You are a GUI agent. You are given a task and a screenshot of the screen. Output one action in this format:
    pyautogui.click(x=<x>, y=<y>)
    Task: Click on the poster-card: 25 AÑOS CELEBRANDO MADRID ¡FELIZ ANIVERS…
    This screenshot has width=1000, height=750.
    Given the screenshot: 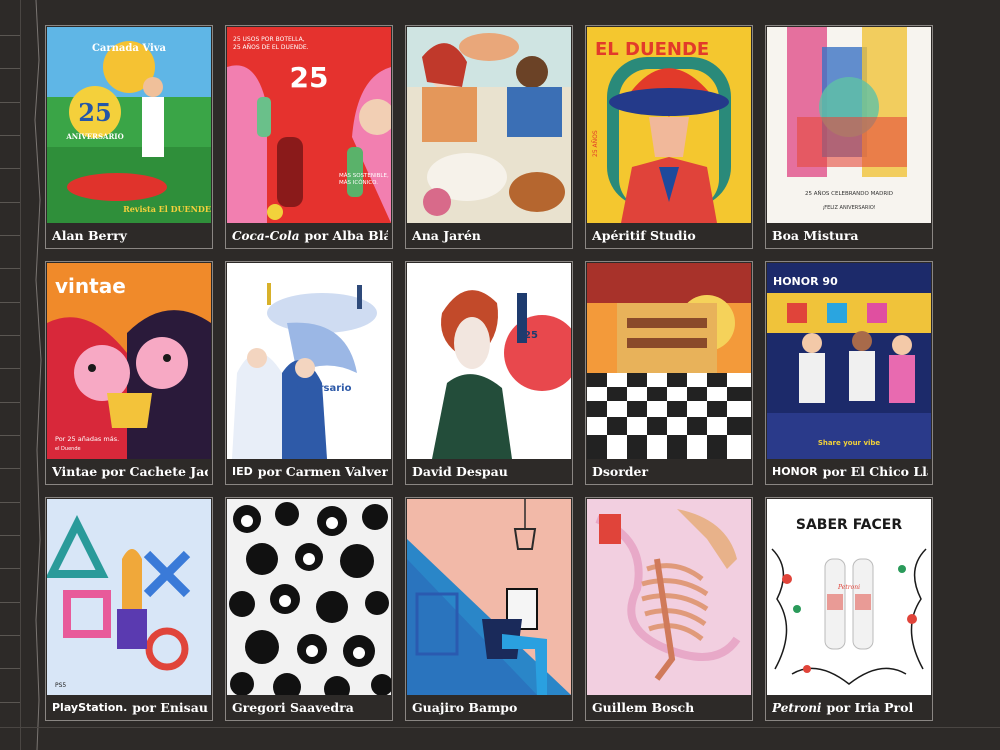 What is the action you would take?
    pyautogui.click(x=849, y=137)
    